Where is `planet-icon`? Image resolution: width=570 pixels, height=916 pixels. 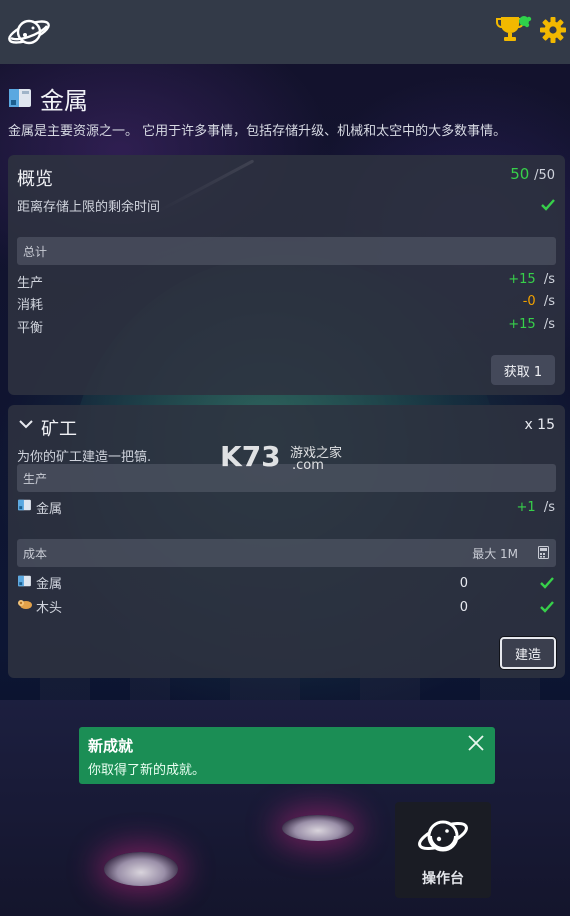 planet-icon is located at coordinates (443, 836).